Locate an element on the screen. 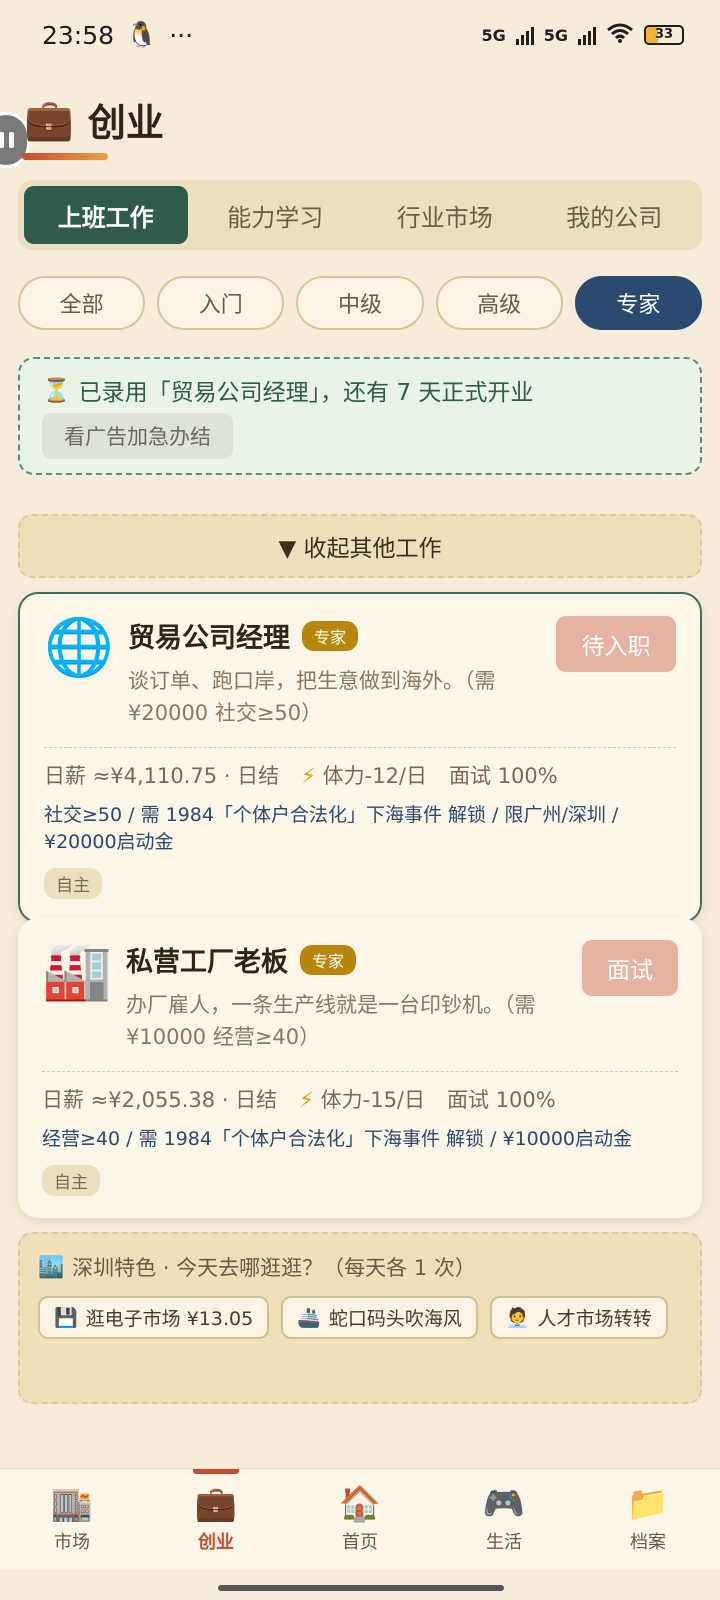 This screenshot has width=720, height=1600. explore-electronics-market: 💾 逛电子市场 ¥13.05 is located at coordinates (154, 1317).